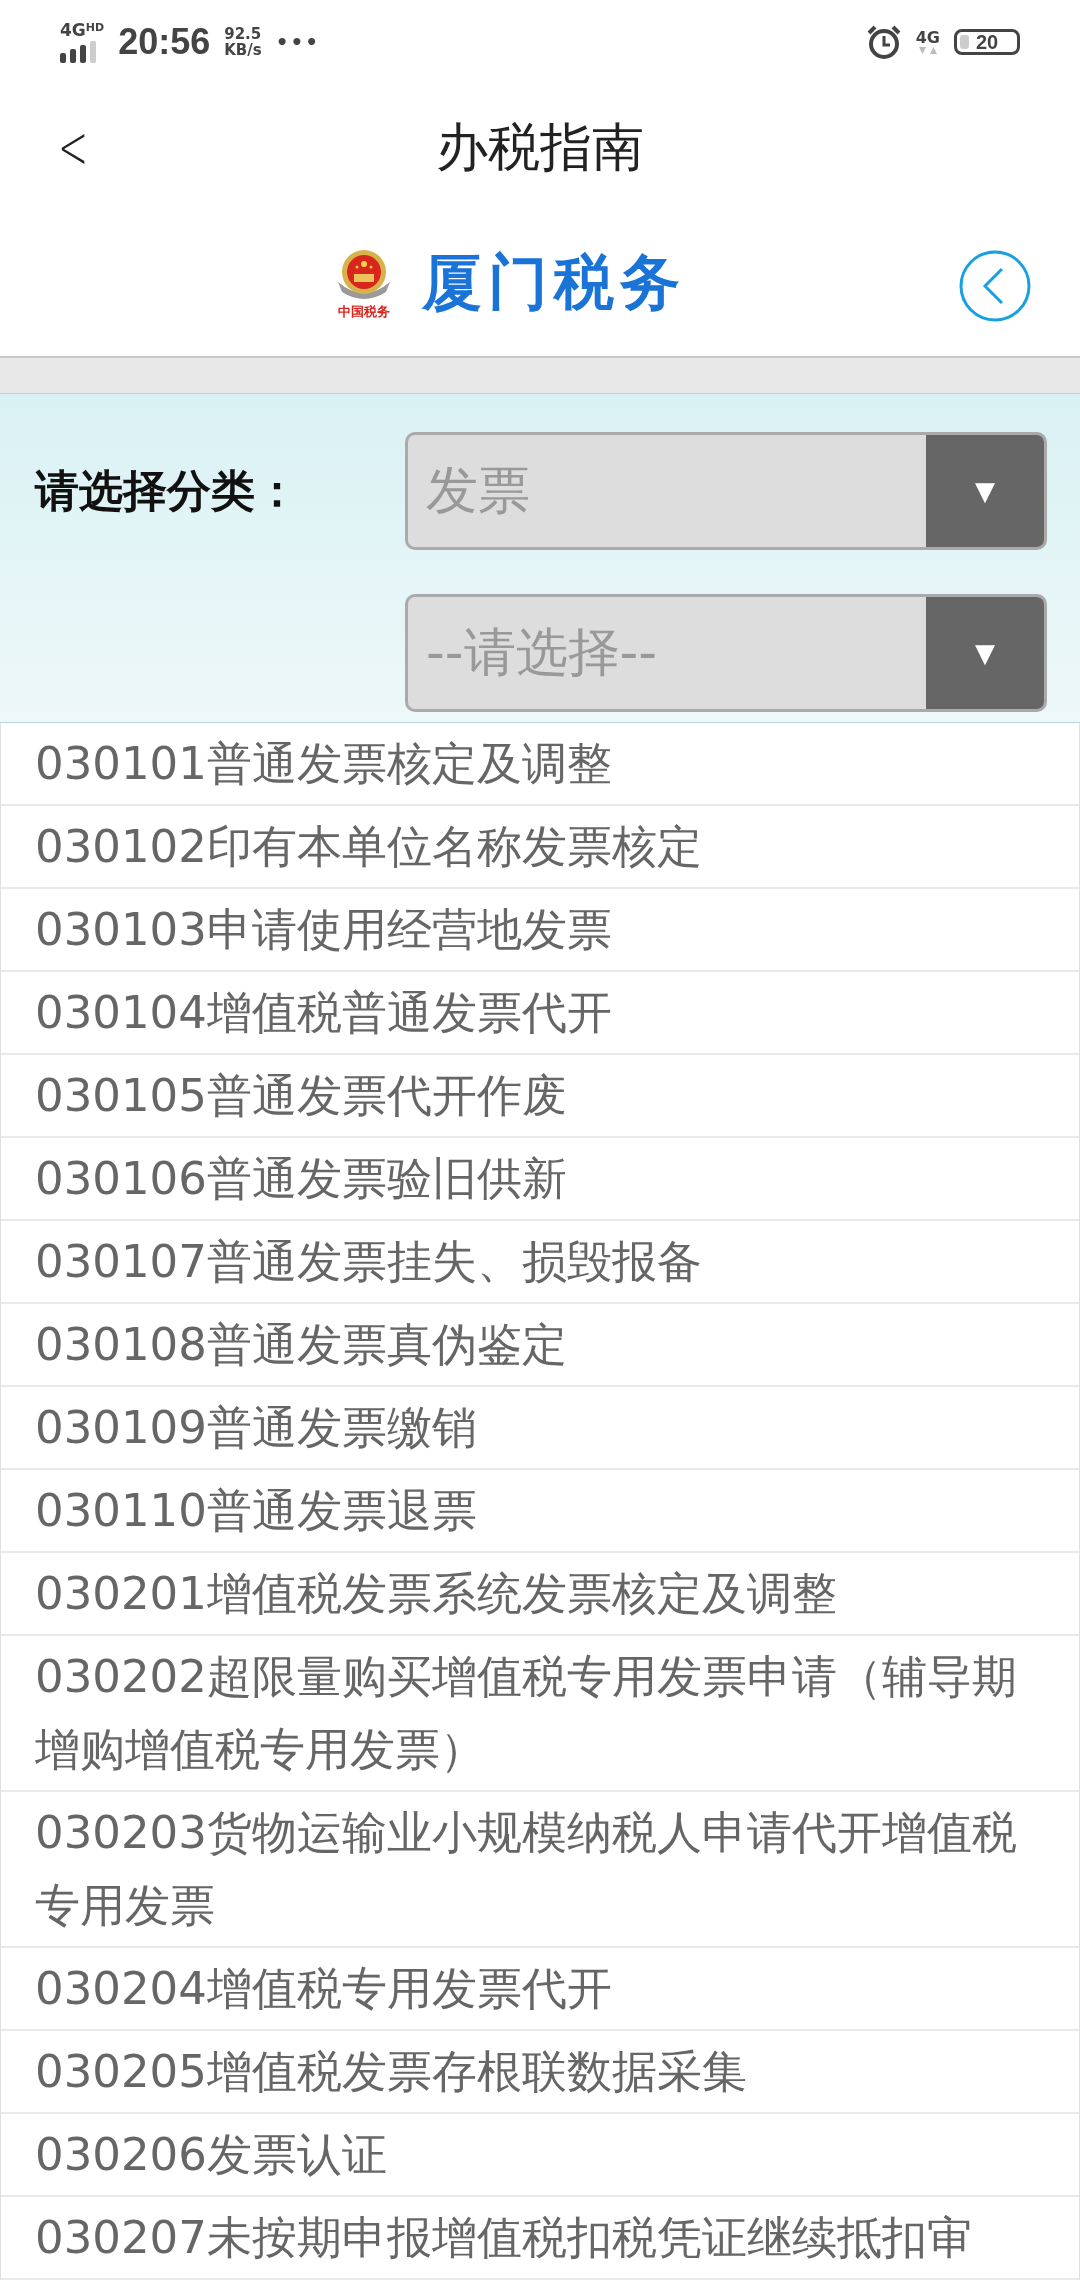 This screenshot has height=2280, width=1080. What do you see at coordinates (540, 2238) in the screenshot?
I see `guide-list-item: 030207未按期申报增值税扣税凭证继续抵扣审` at bounding box center [540, 2238].